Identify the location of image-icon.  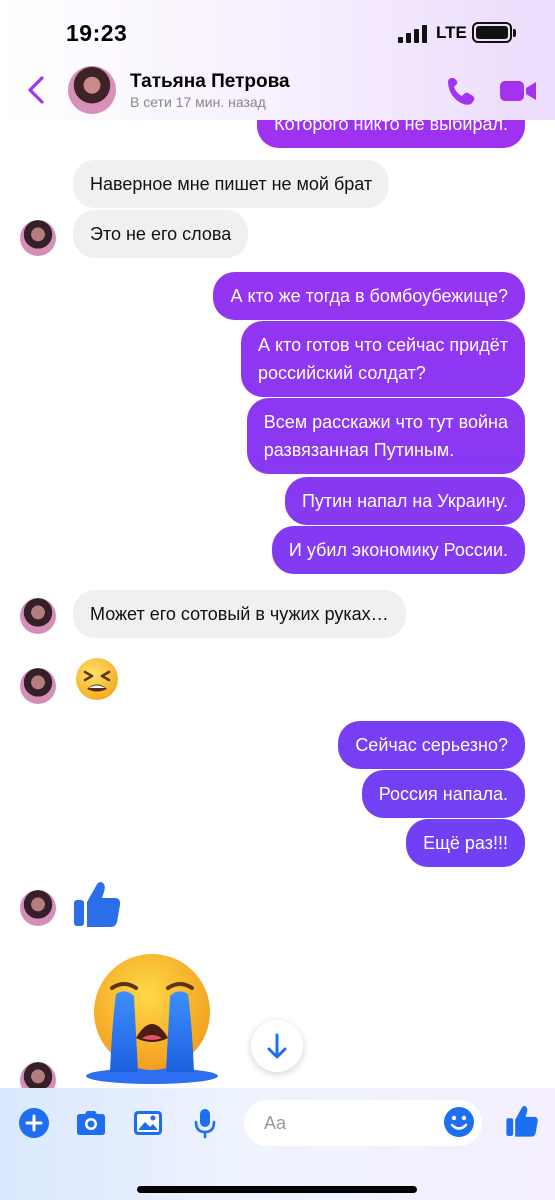
(148, 1123).